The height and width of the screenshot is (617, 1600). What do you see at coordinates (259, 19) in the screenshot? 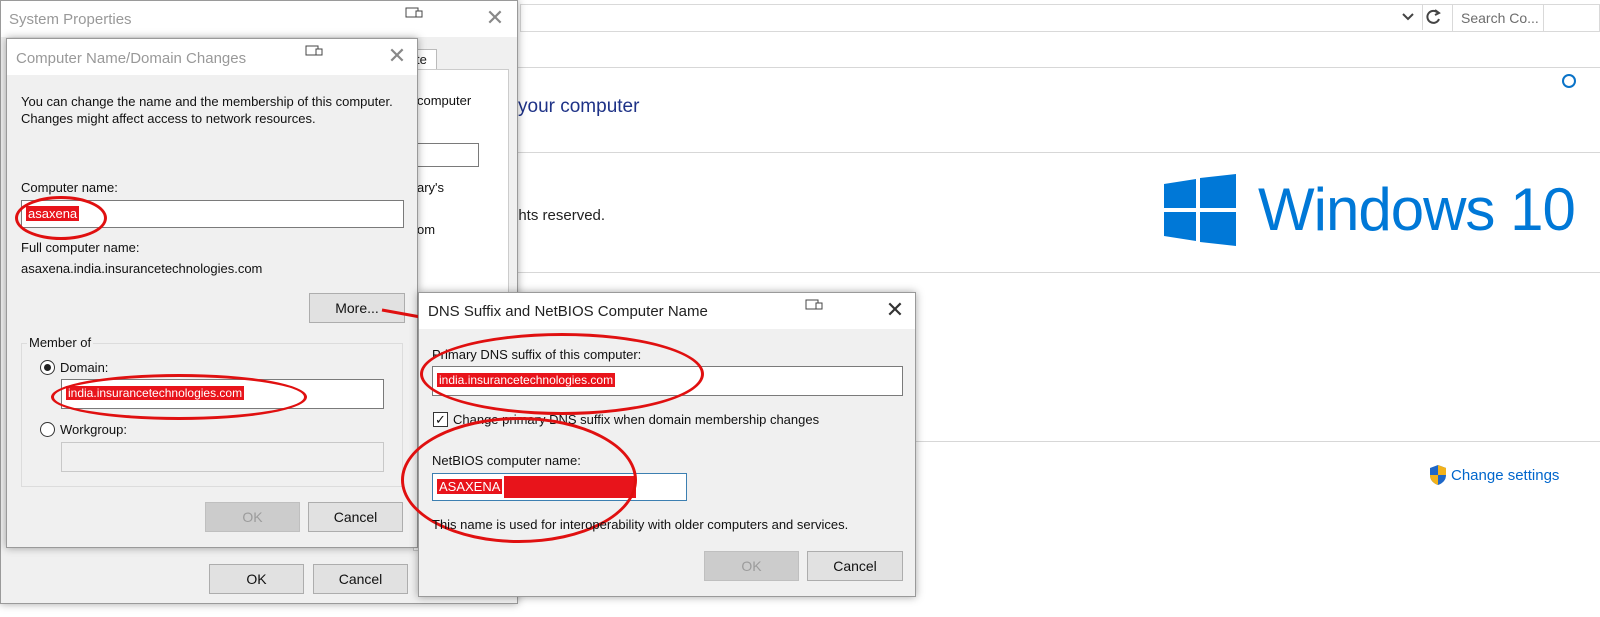
I see `titlebar: System Properties ✕` at bounding box center [259, 19].